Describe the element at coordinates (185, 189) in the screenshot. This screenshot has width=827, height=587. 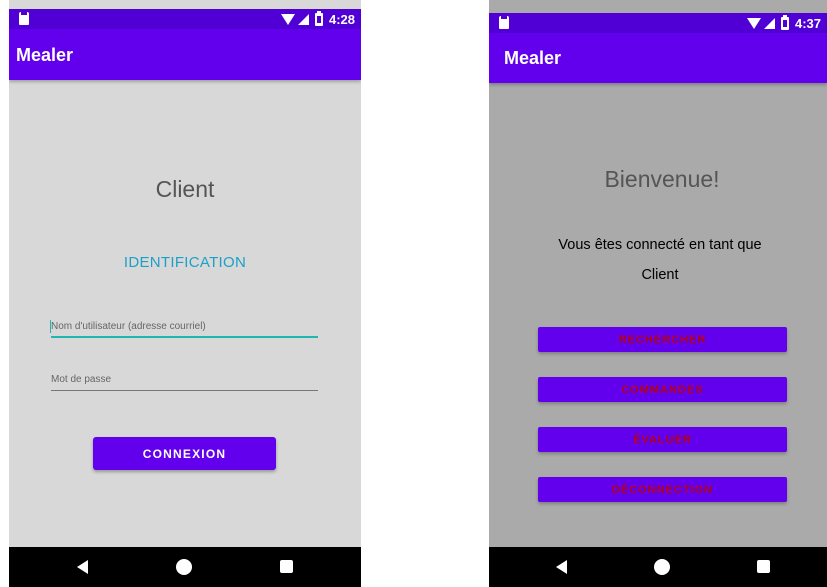
I see `page-title: Client` at that location.